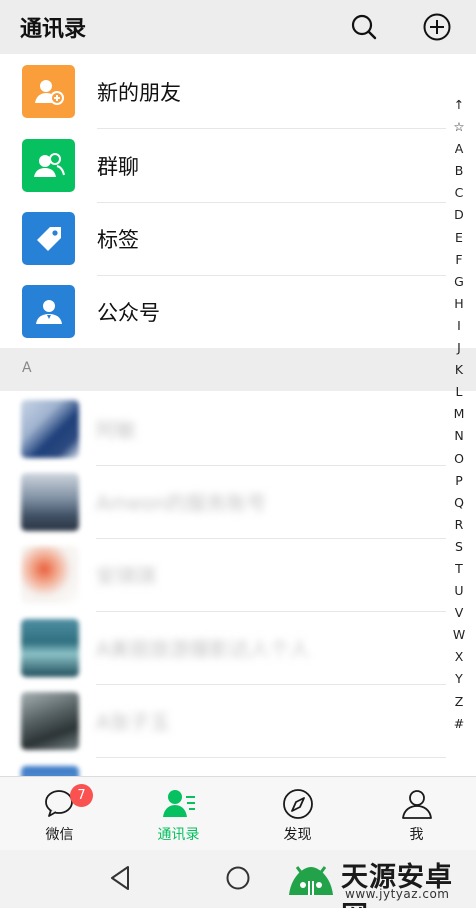 This screenshot has height=908, width=476. I want to click on index-letter: Z, so click(459, 702).